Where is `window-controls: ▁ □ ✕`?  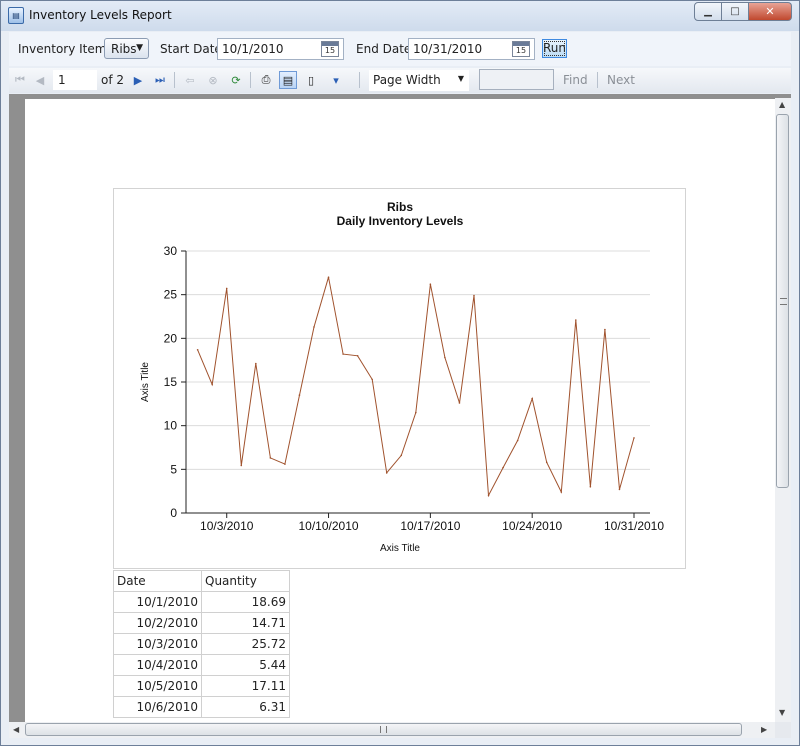
window-controls: ▁ □ ✕ is located at coordinates (743, 11).